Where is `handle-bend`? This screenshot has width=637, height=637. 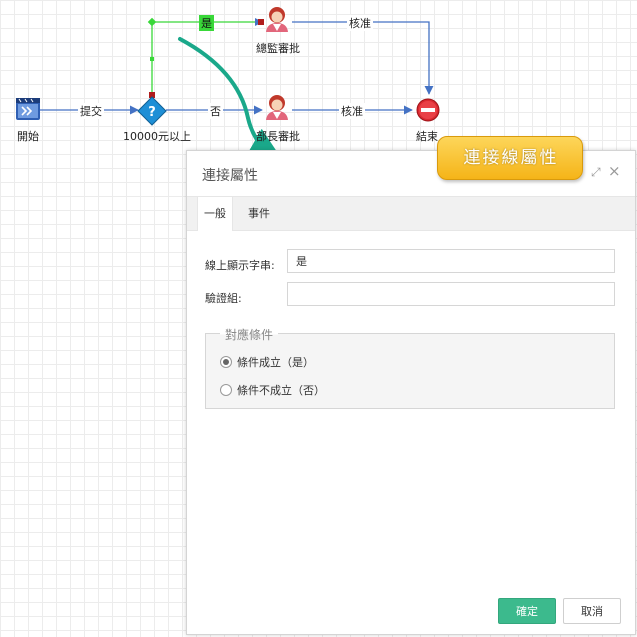 handle-bend is located at coordinates (152, 22).